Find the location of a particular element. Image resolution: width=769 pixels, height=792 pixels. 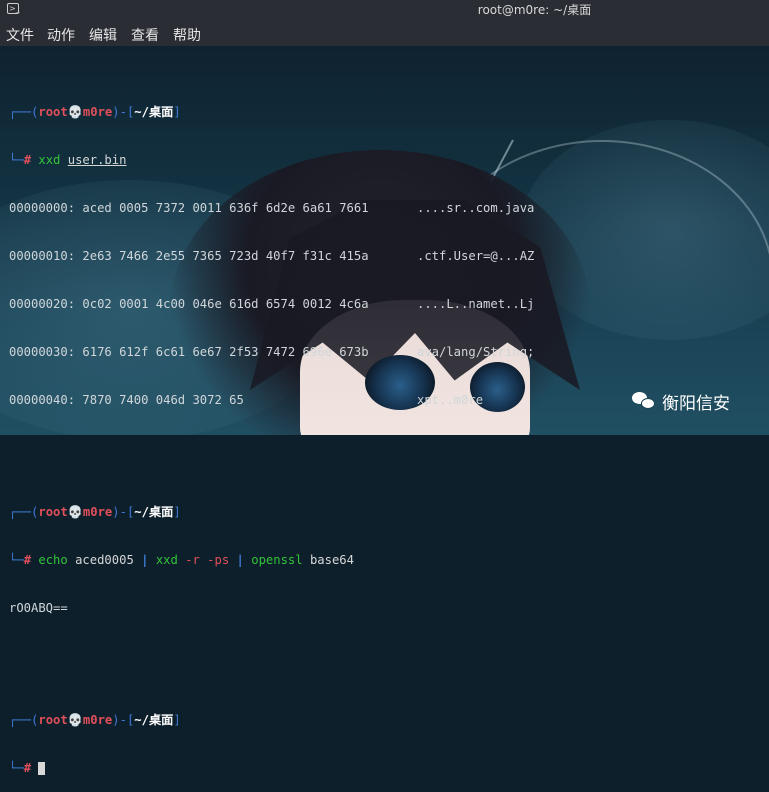

menu-actions: 动作 is located at coordinates (61, 35).